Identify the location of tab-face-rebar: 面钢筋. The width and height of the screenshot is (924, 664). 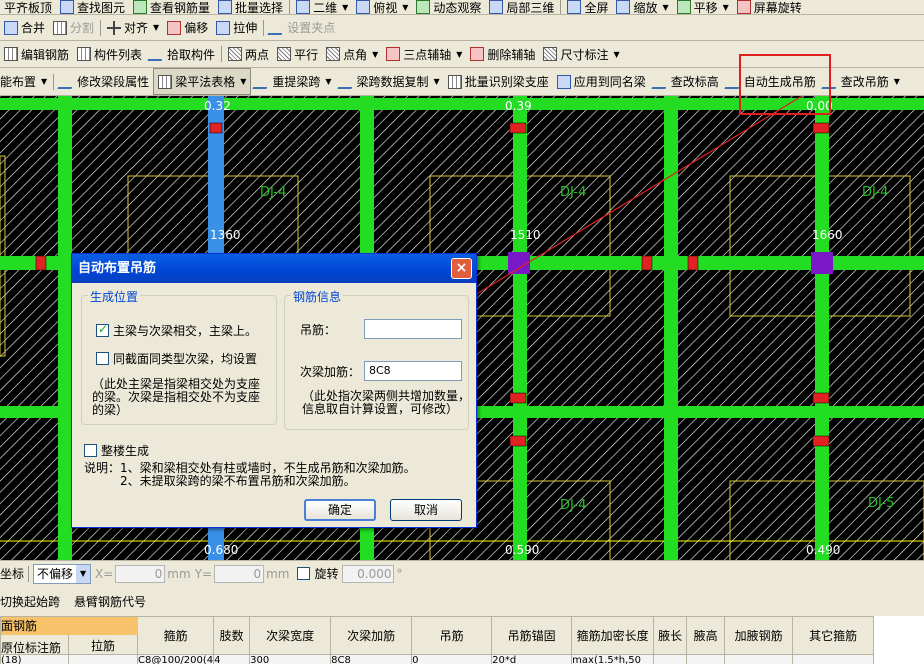
(69, 626).